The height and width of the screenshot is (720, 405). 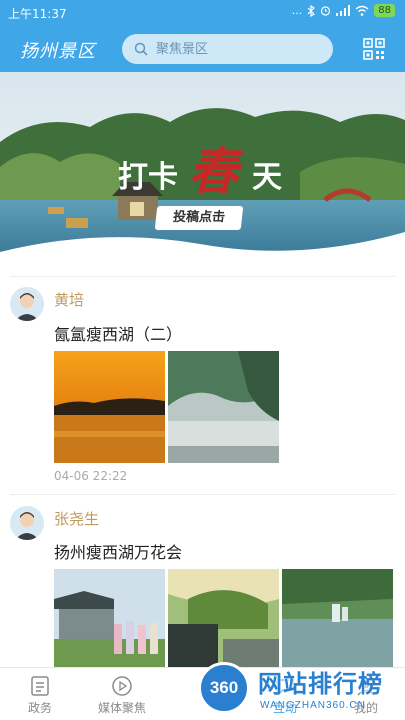 I want to click on status-bar: 上午11:37 ... 88, so click(x=202, y=13).